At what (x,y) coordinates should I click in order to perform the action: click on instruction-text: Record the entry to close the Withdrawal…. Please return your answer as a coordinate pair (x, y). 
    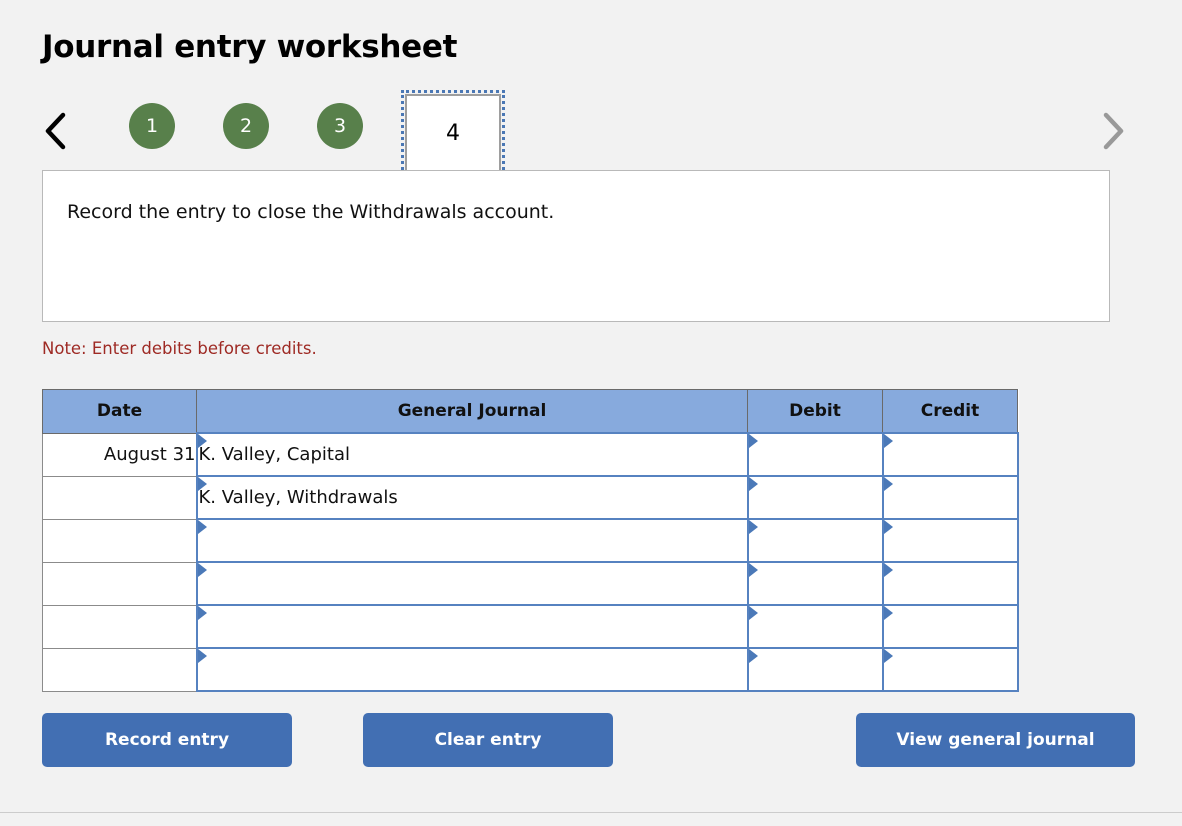
    Looking at the image, I should click on (311, 212).